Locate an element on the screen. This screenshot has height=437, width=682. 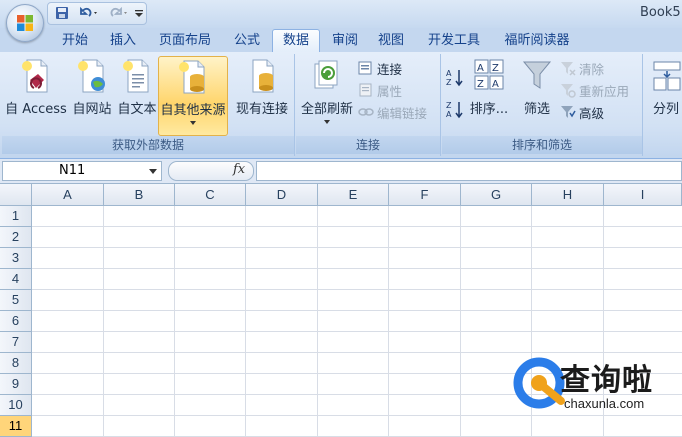
row-header-7: 7 is located at coordinates (16, 342).